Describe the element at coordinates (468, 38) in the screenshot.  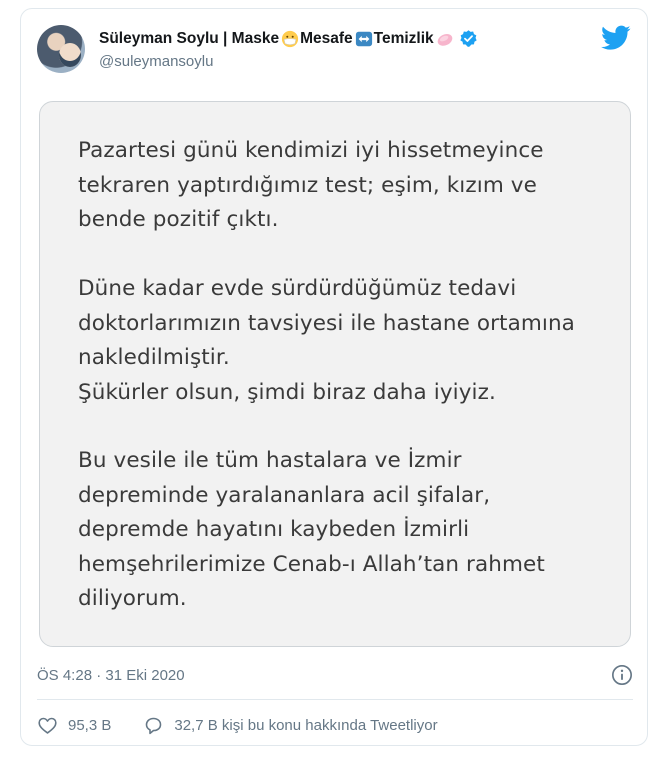
I see `verified-badge-icon` at that location.